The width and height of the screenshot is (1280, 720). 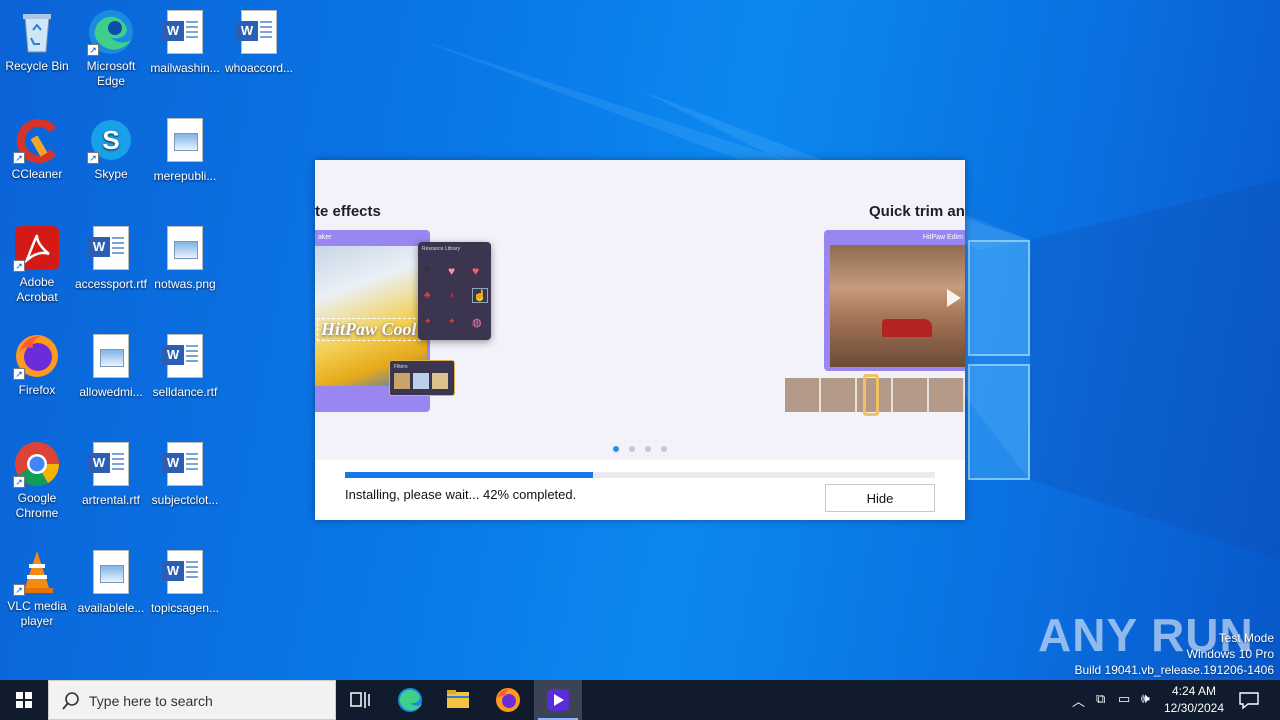 I want to click on filters-panel: Filters, so click(x=422, y=378).